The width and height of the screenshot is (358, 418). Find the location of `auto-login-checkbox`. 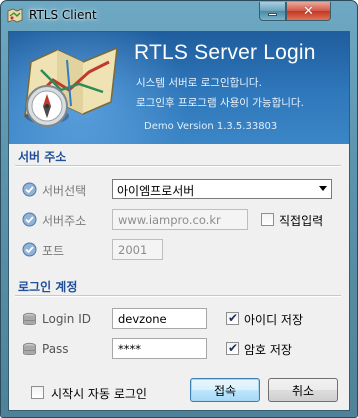

auto-login-checkbox is located at coordinates (37, 392).